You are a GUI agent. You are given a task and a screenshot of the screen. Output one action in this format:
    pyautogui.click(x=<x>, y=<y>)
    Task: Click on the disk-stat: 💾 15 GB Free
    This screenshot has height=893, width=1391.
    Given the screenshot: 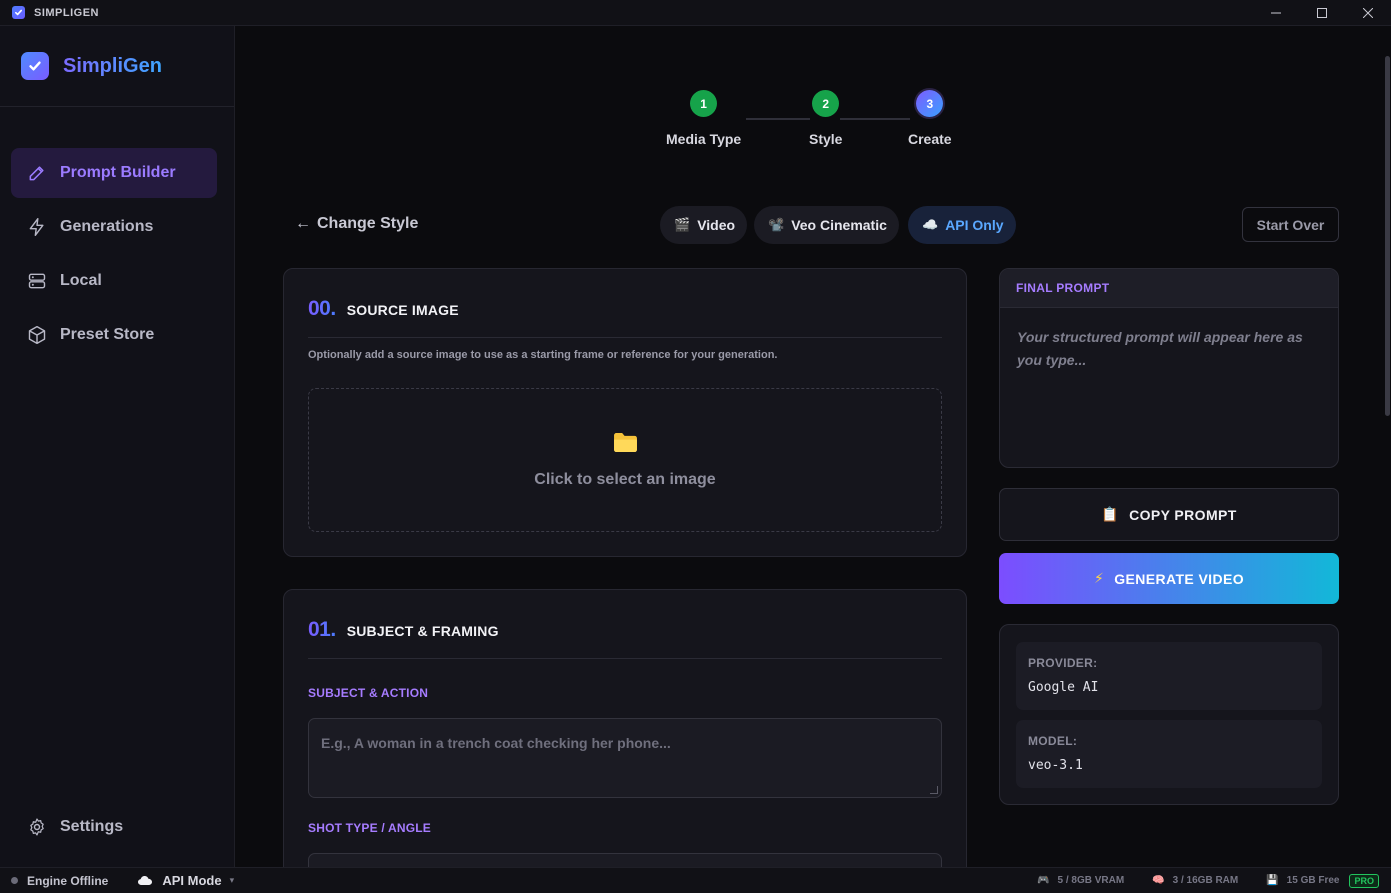 What is the action you would take?
    pyautogui.click(x=1302, y=880)
    